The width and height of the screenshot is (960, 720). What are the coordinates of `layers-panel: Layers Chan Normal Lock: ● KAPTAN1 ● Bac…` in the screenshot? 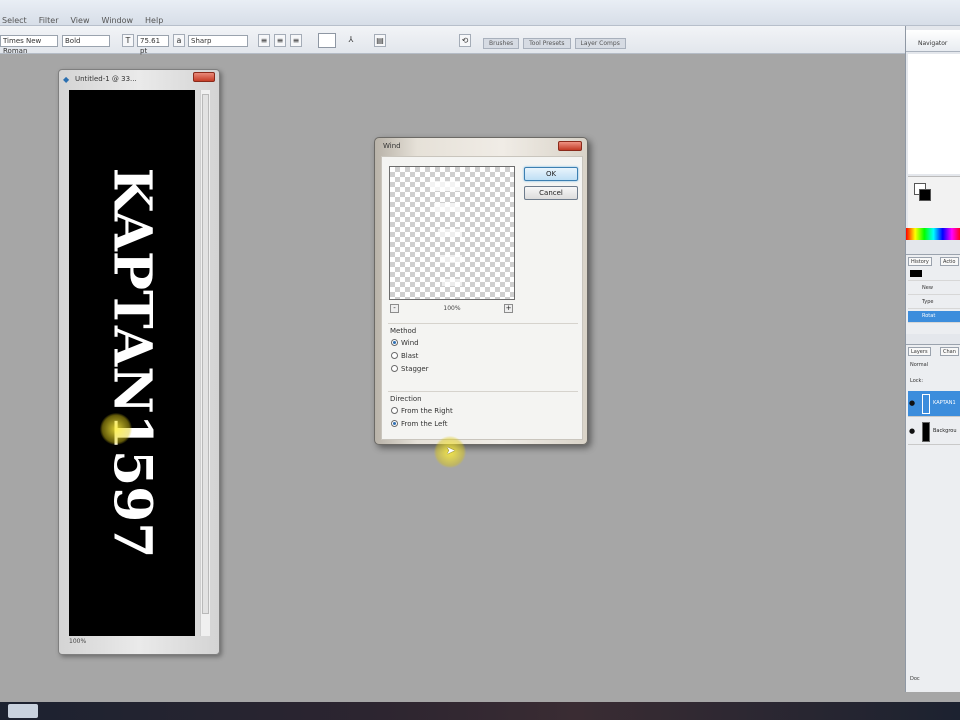 It's located at (933, 518).